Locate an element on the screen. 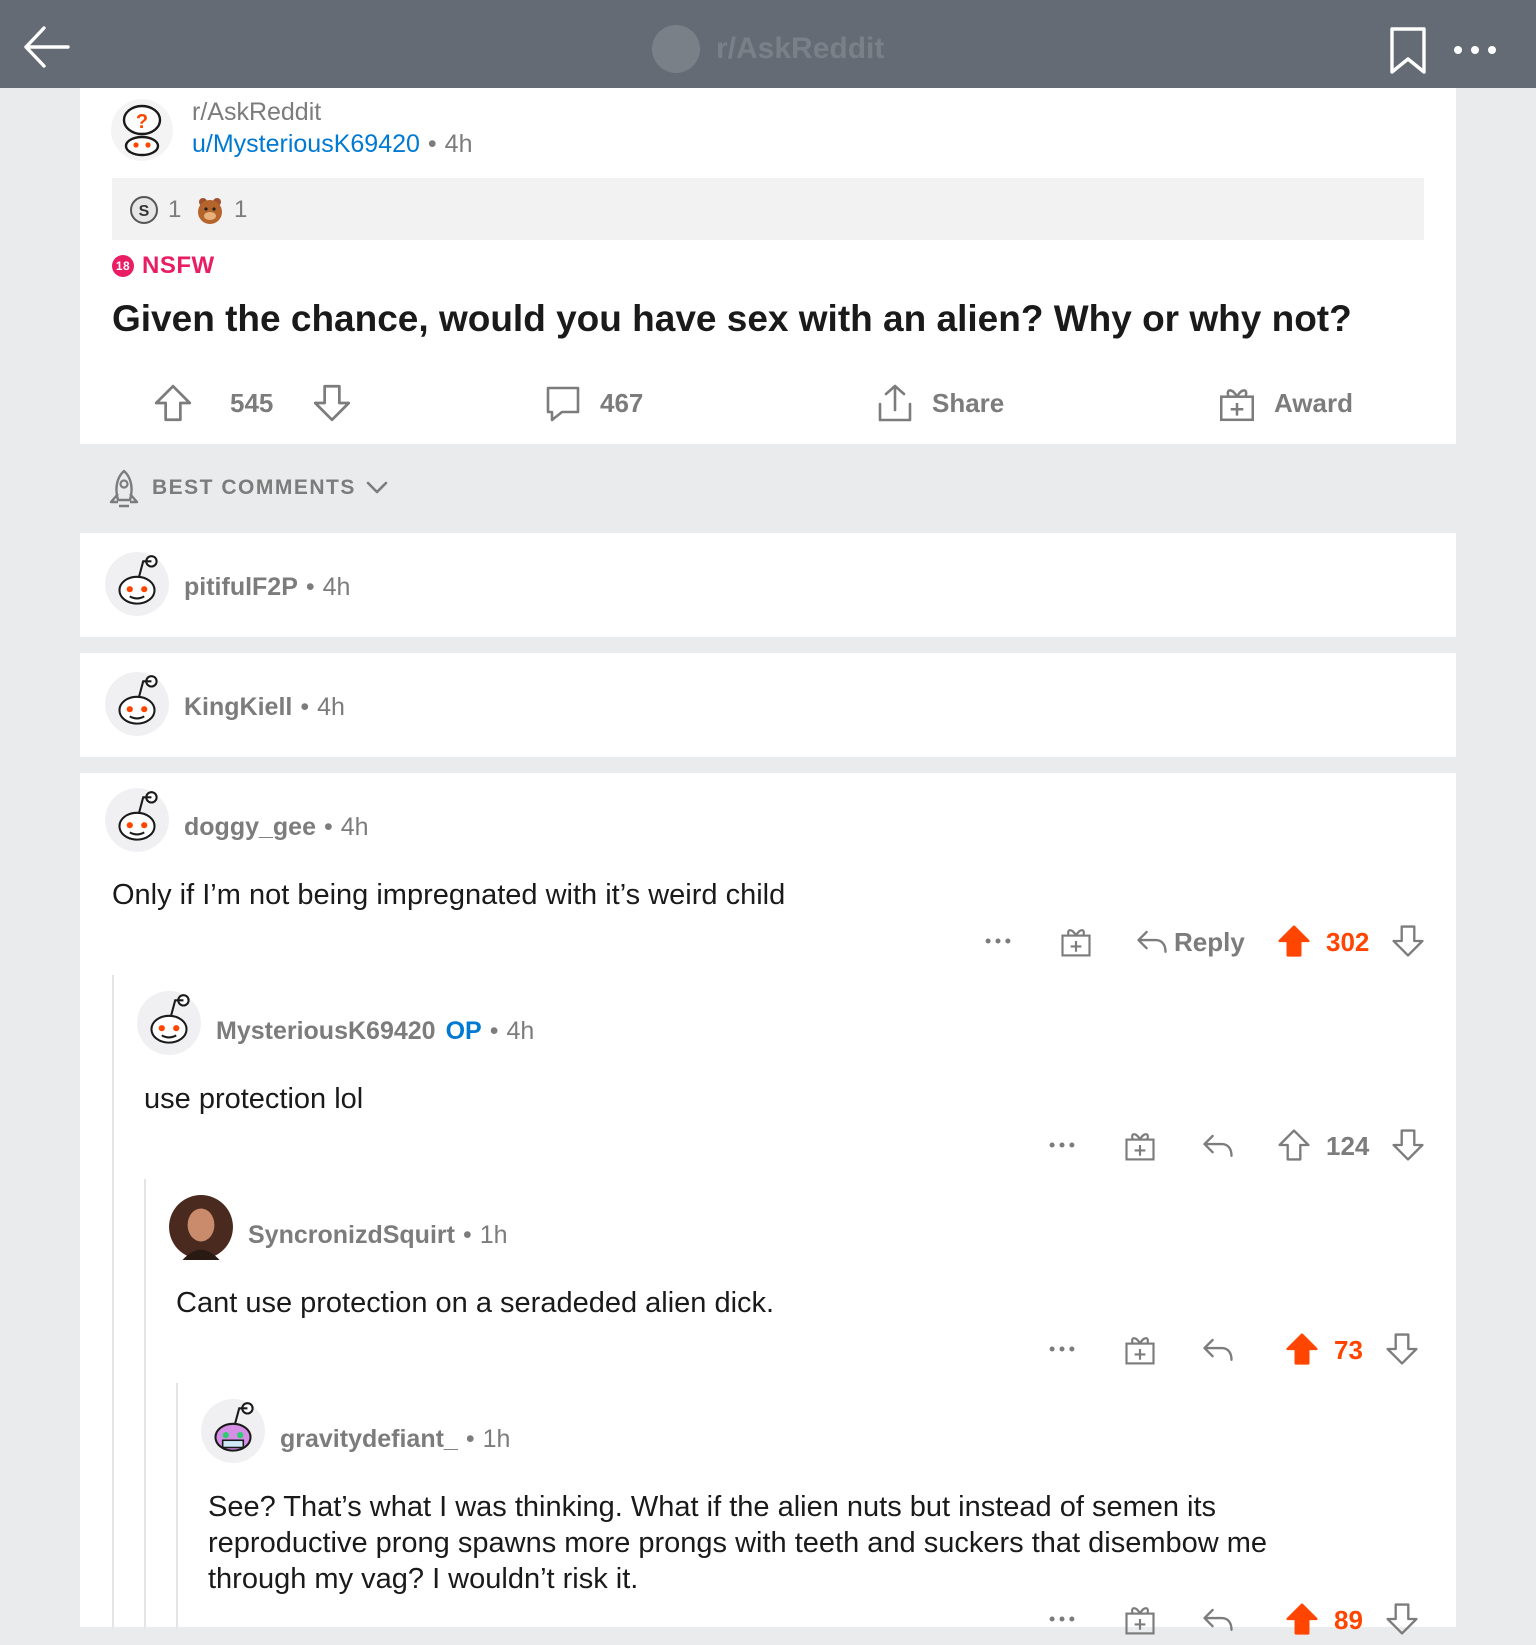 Image resolution: width=1536 pixels, height=1645 pixels. comment-actions: 124 is located at coordinates (768, 1149).